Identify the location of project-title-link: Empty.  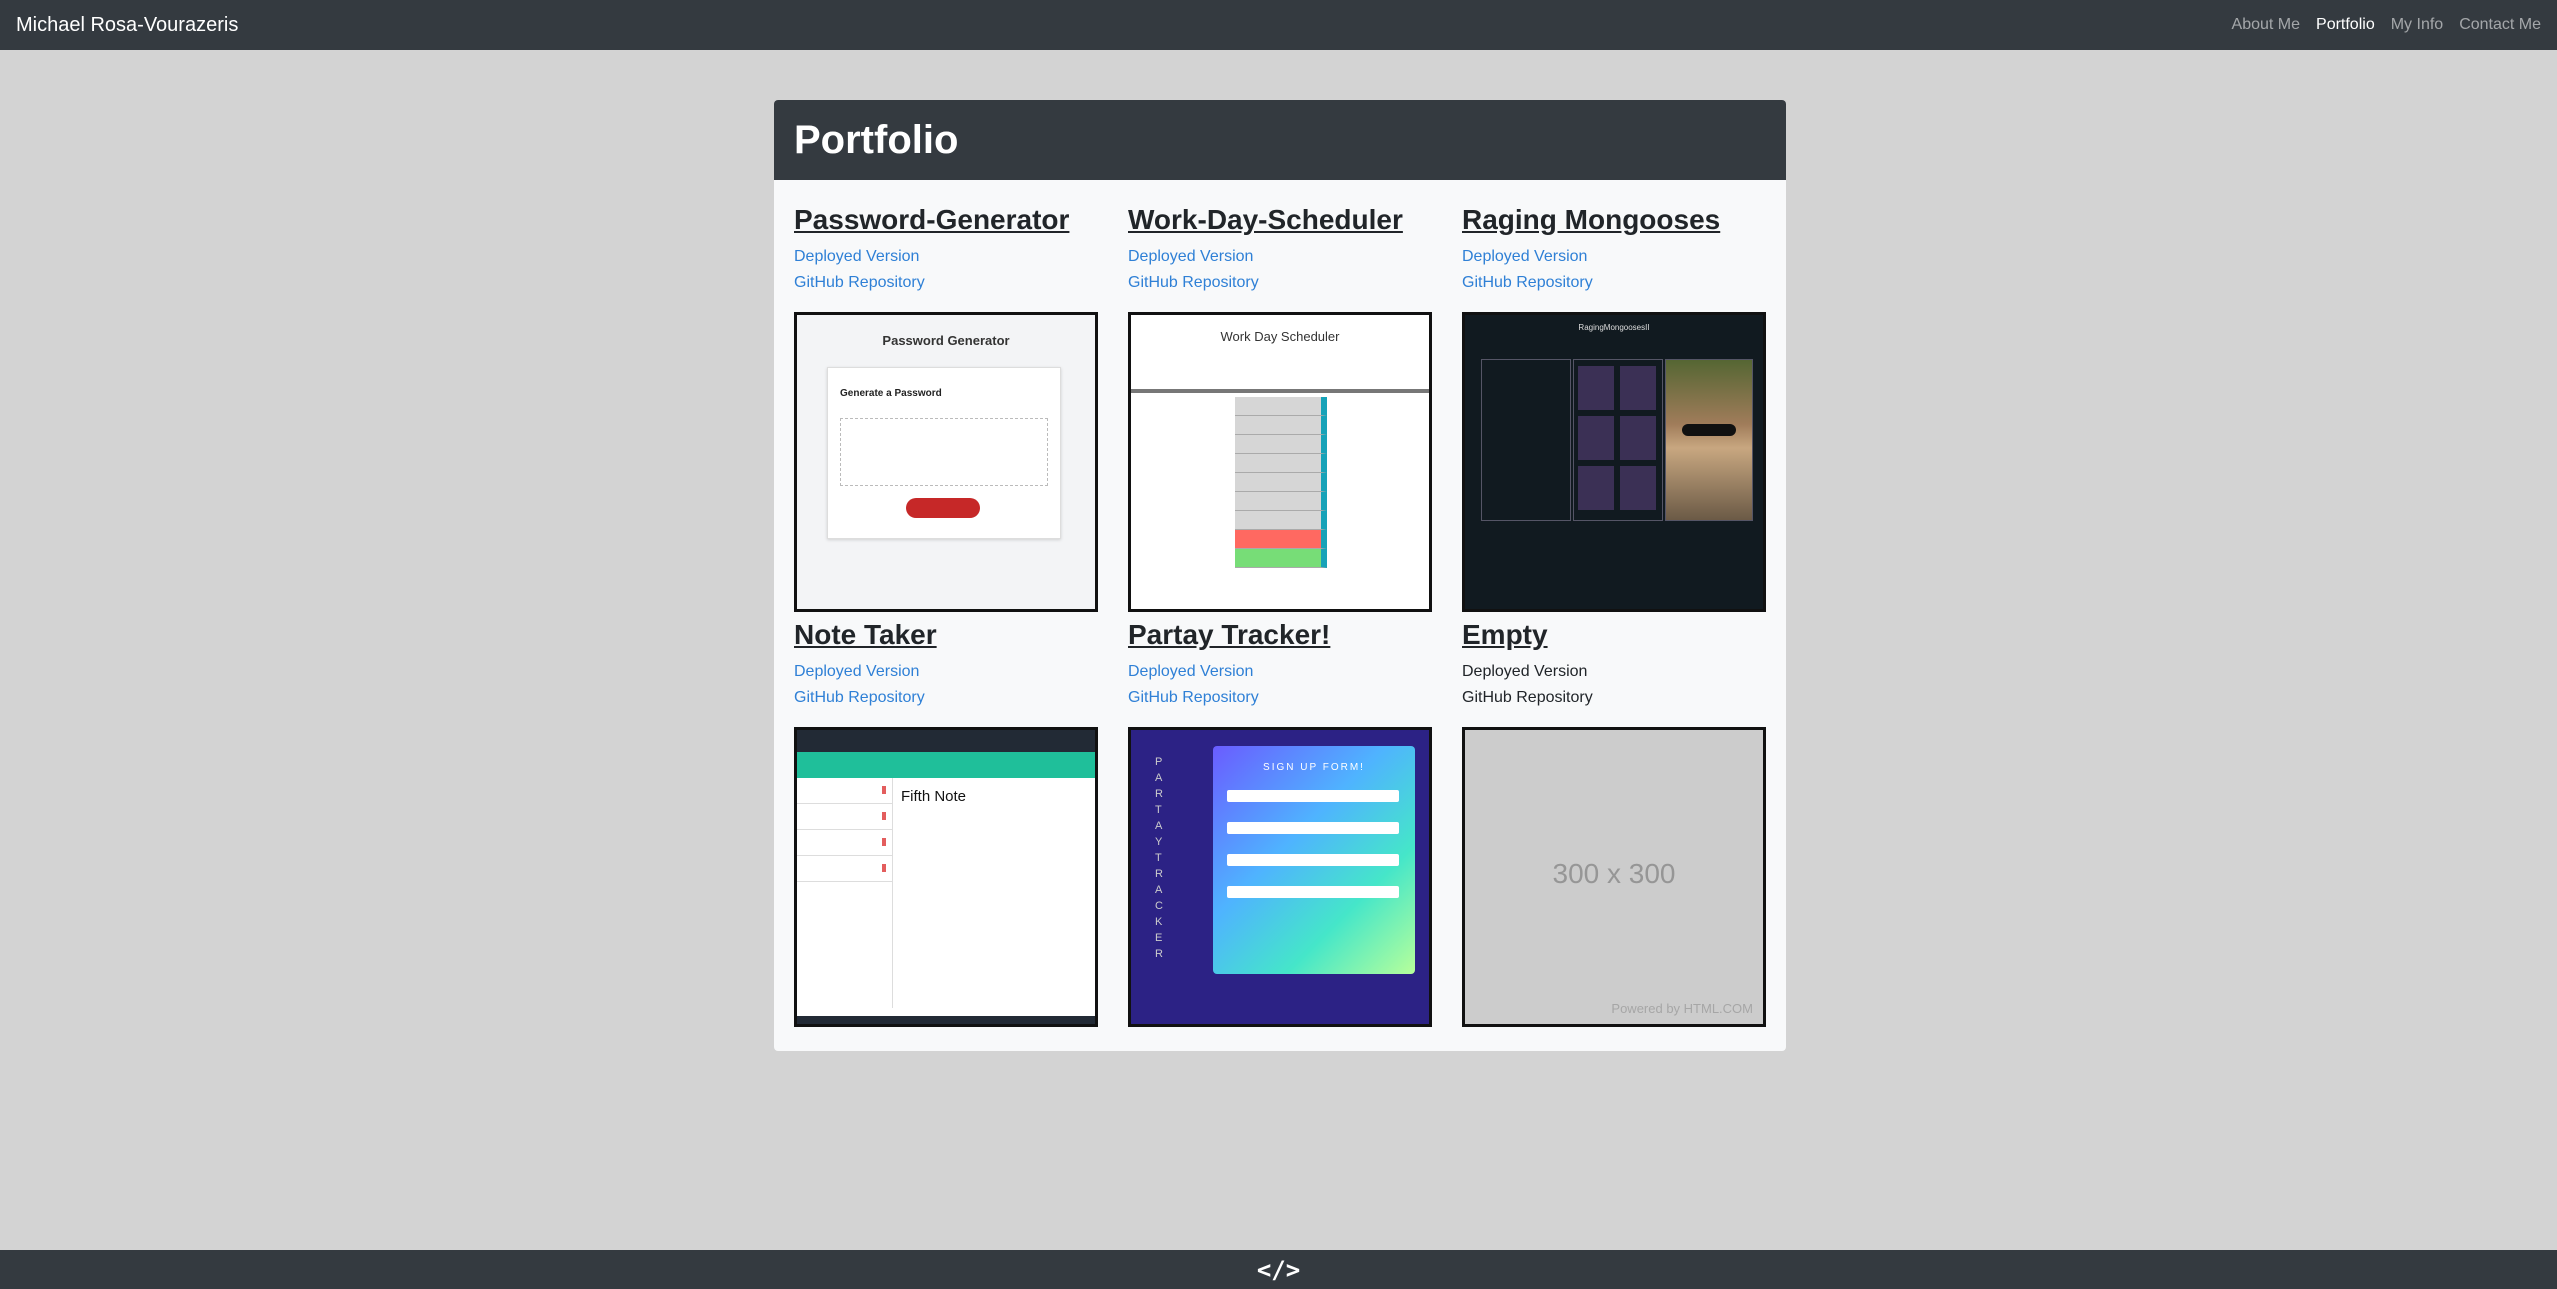
(1614, 635).